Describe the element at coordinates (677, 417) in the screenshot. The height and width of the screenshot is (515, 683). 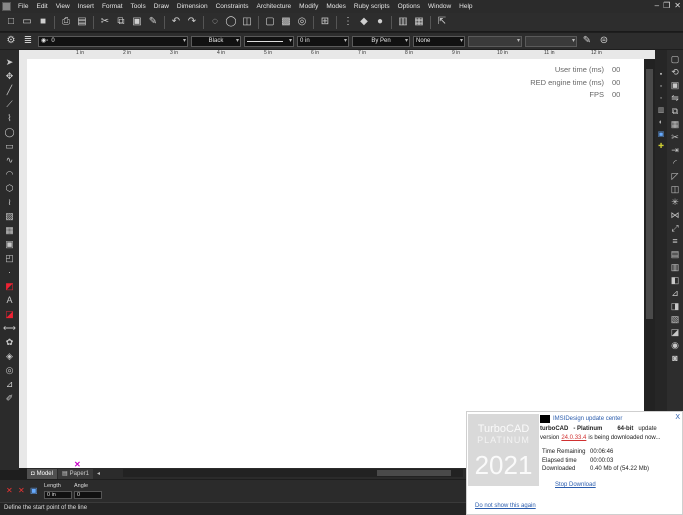
I see `popup-close-button: X` at that location.